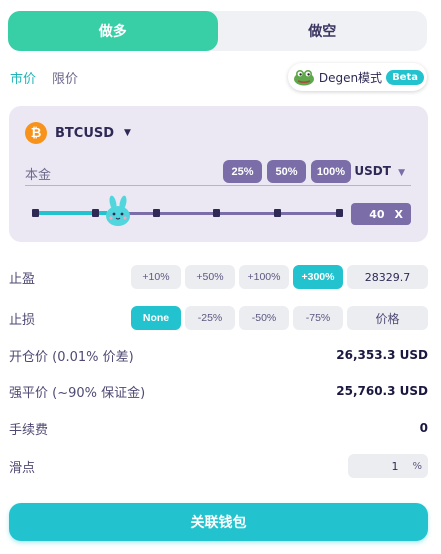 The image size is (441, 554). Describe the element at coordinates (318, 277) in the screenshot. I see `take-profit-300-button: +300%` at that location.